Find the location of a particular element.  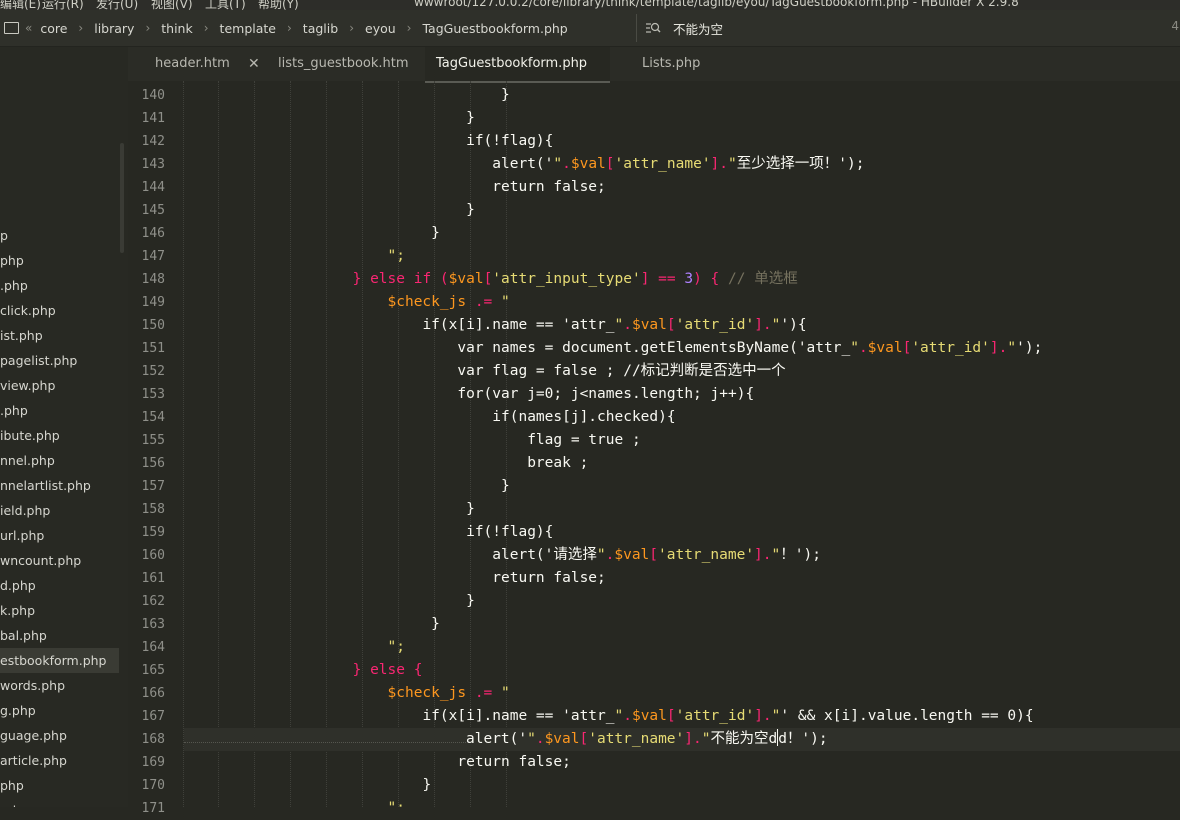

code-token: '); is located at coordinates (1029, 348).